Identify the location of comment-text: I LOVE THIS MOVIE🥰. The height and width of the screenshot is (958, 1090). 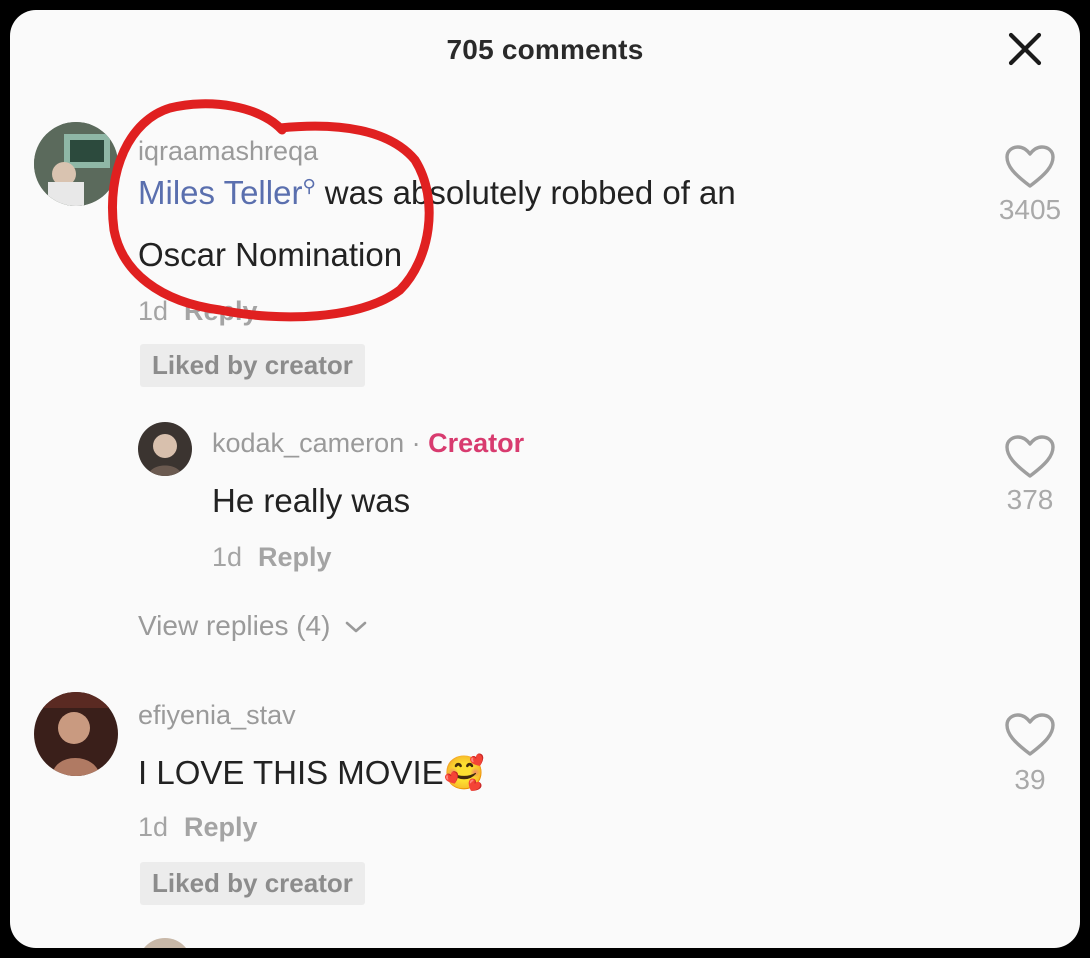
(311, 773).